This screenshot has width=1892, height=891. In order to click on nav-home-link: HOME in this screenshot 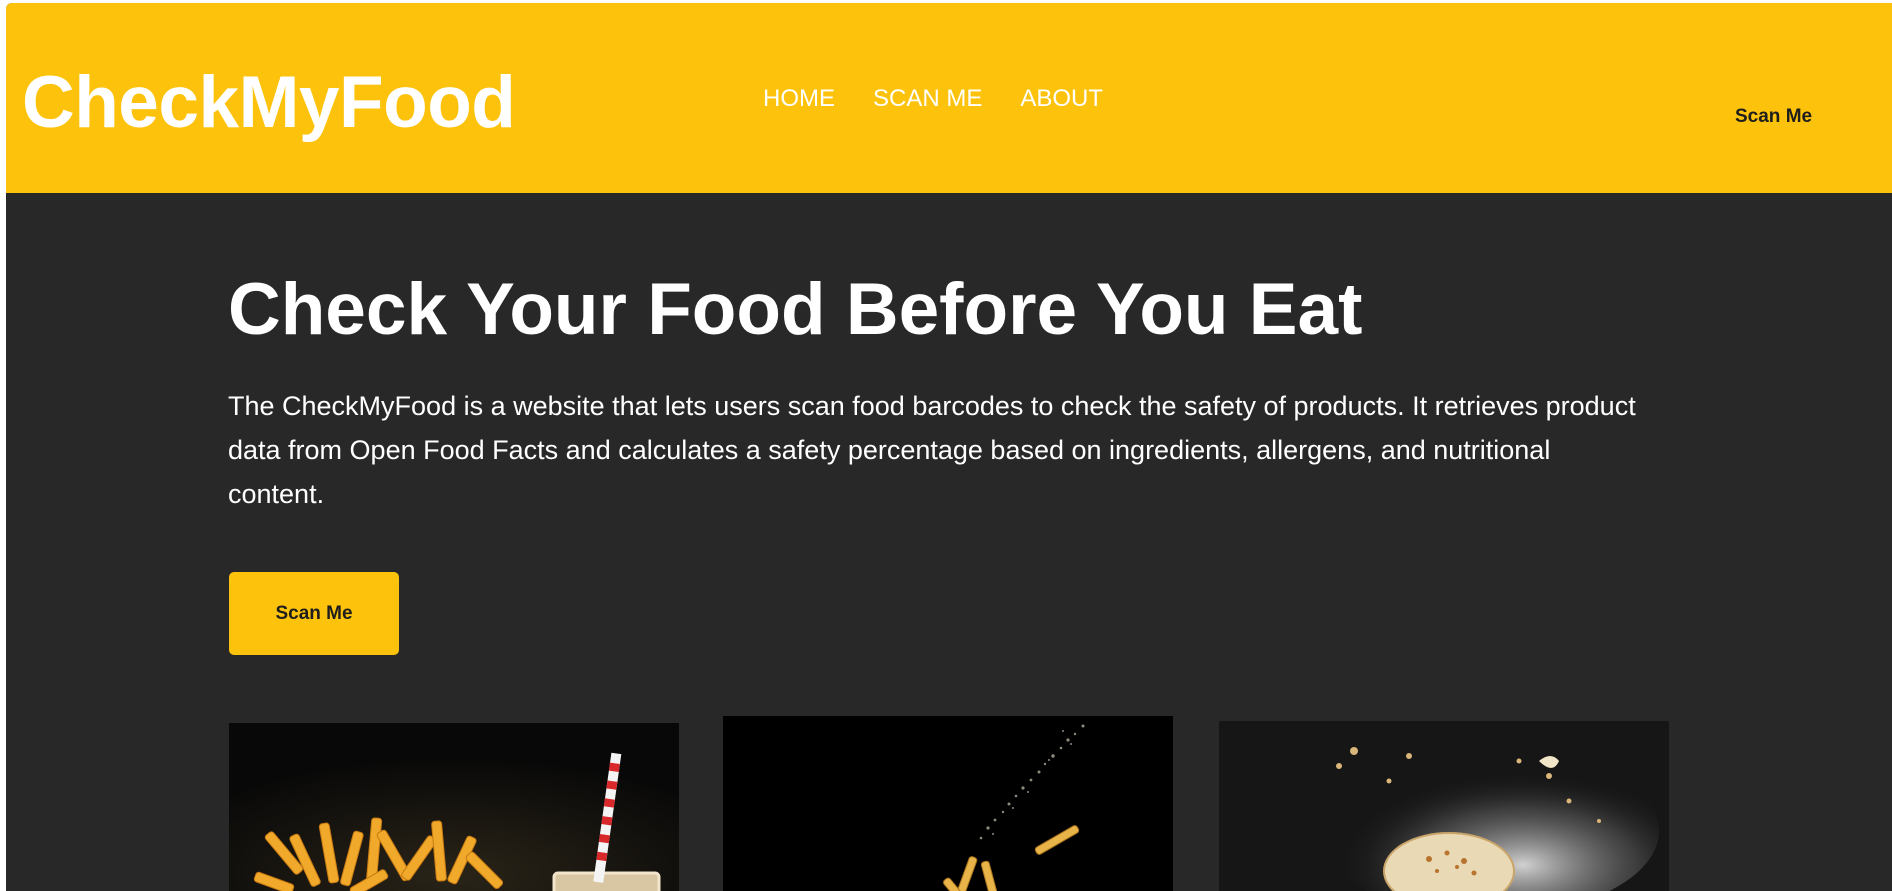, I will do `click(799, 99)`.